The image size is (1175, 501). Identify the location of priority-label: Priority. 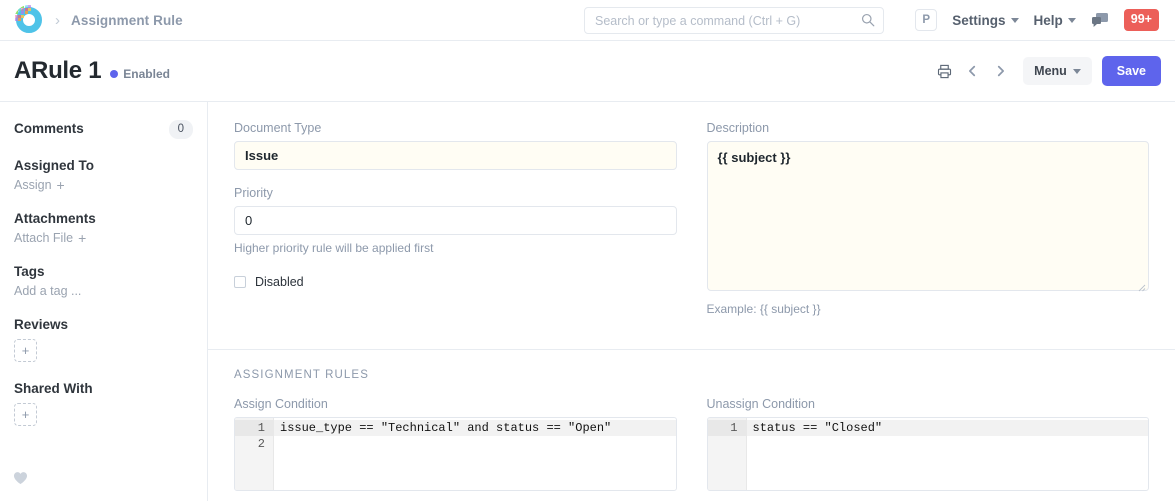
(253, 193).